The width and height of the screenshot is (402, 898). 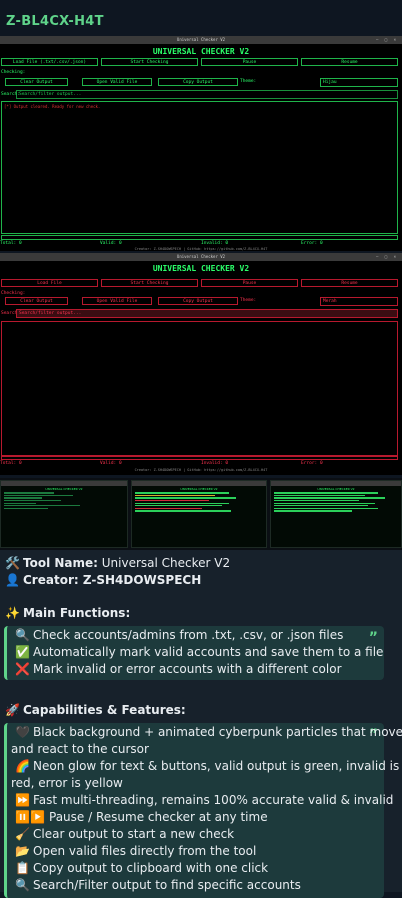 What do you see at coordinates (164, 563) in the screenshot?
I see `tool-name-value: Universal Checker V2` at bounding box center [164, 563].